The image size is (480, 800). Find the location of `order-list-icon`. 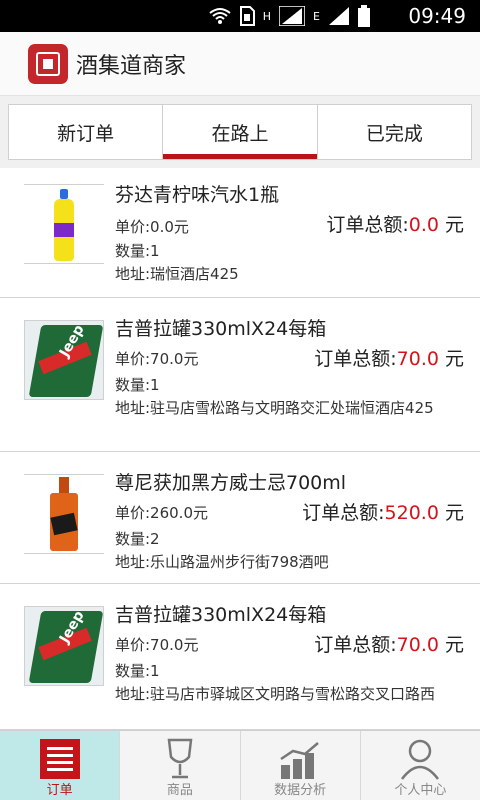

order-list-icon is located at coordinates (59, 759).